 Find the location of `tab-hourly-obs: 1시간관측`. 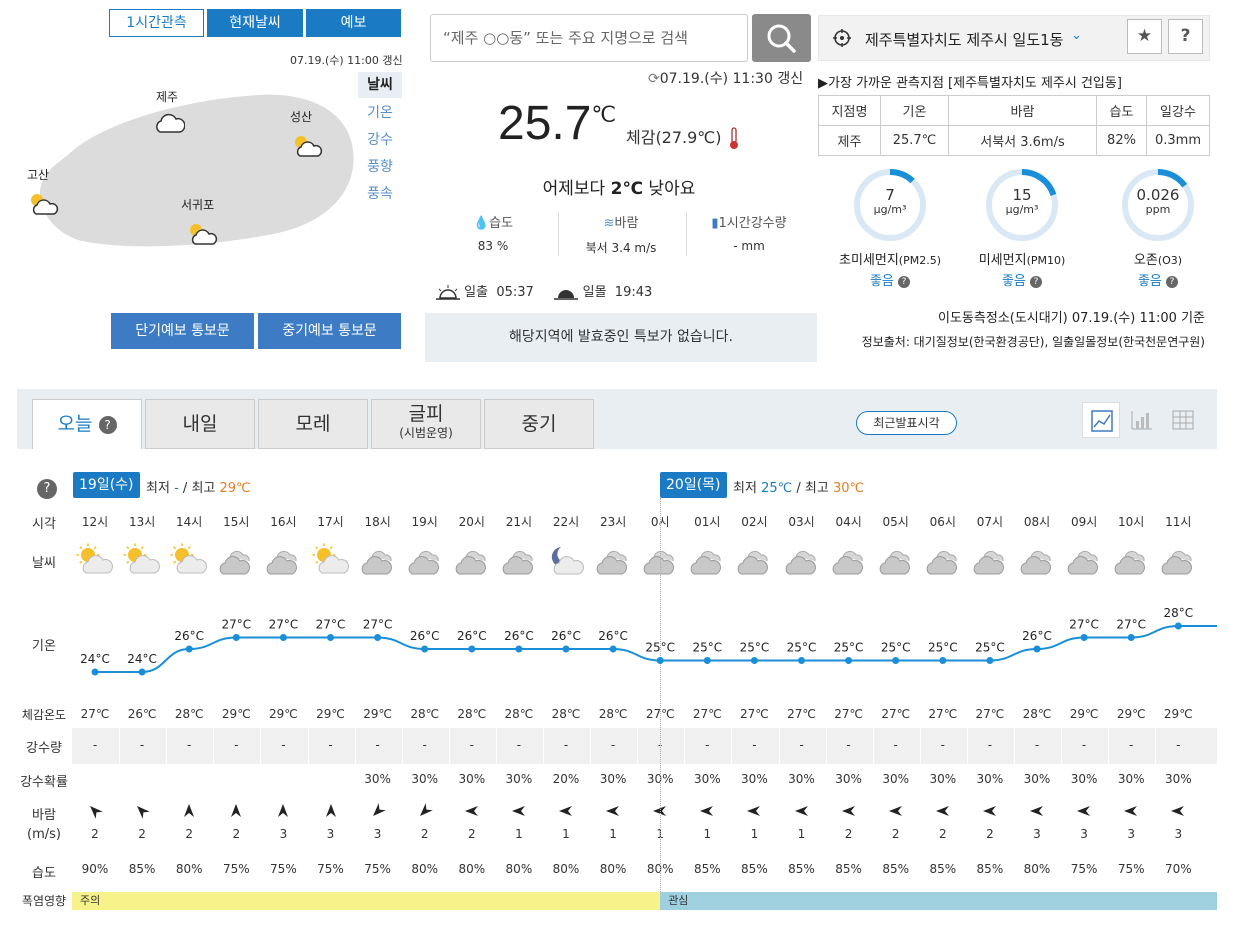

tab-hourly-obs: 1시간관측 is located at coordinates (156, 23).